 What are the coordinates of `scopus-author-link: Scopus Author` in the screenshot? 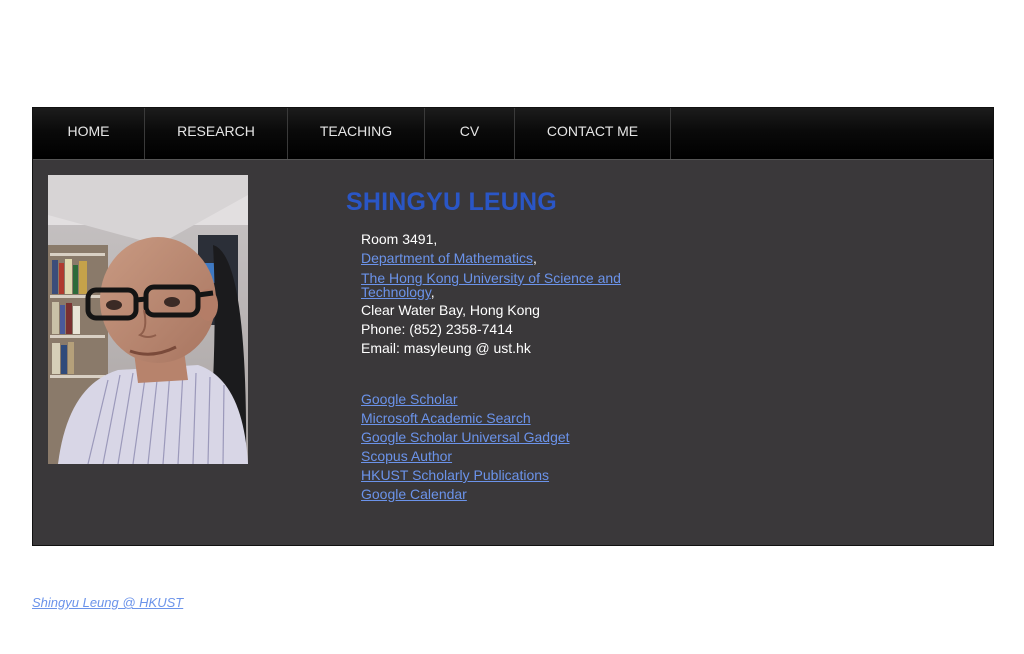 It's located at (465, 456).